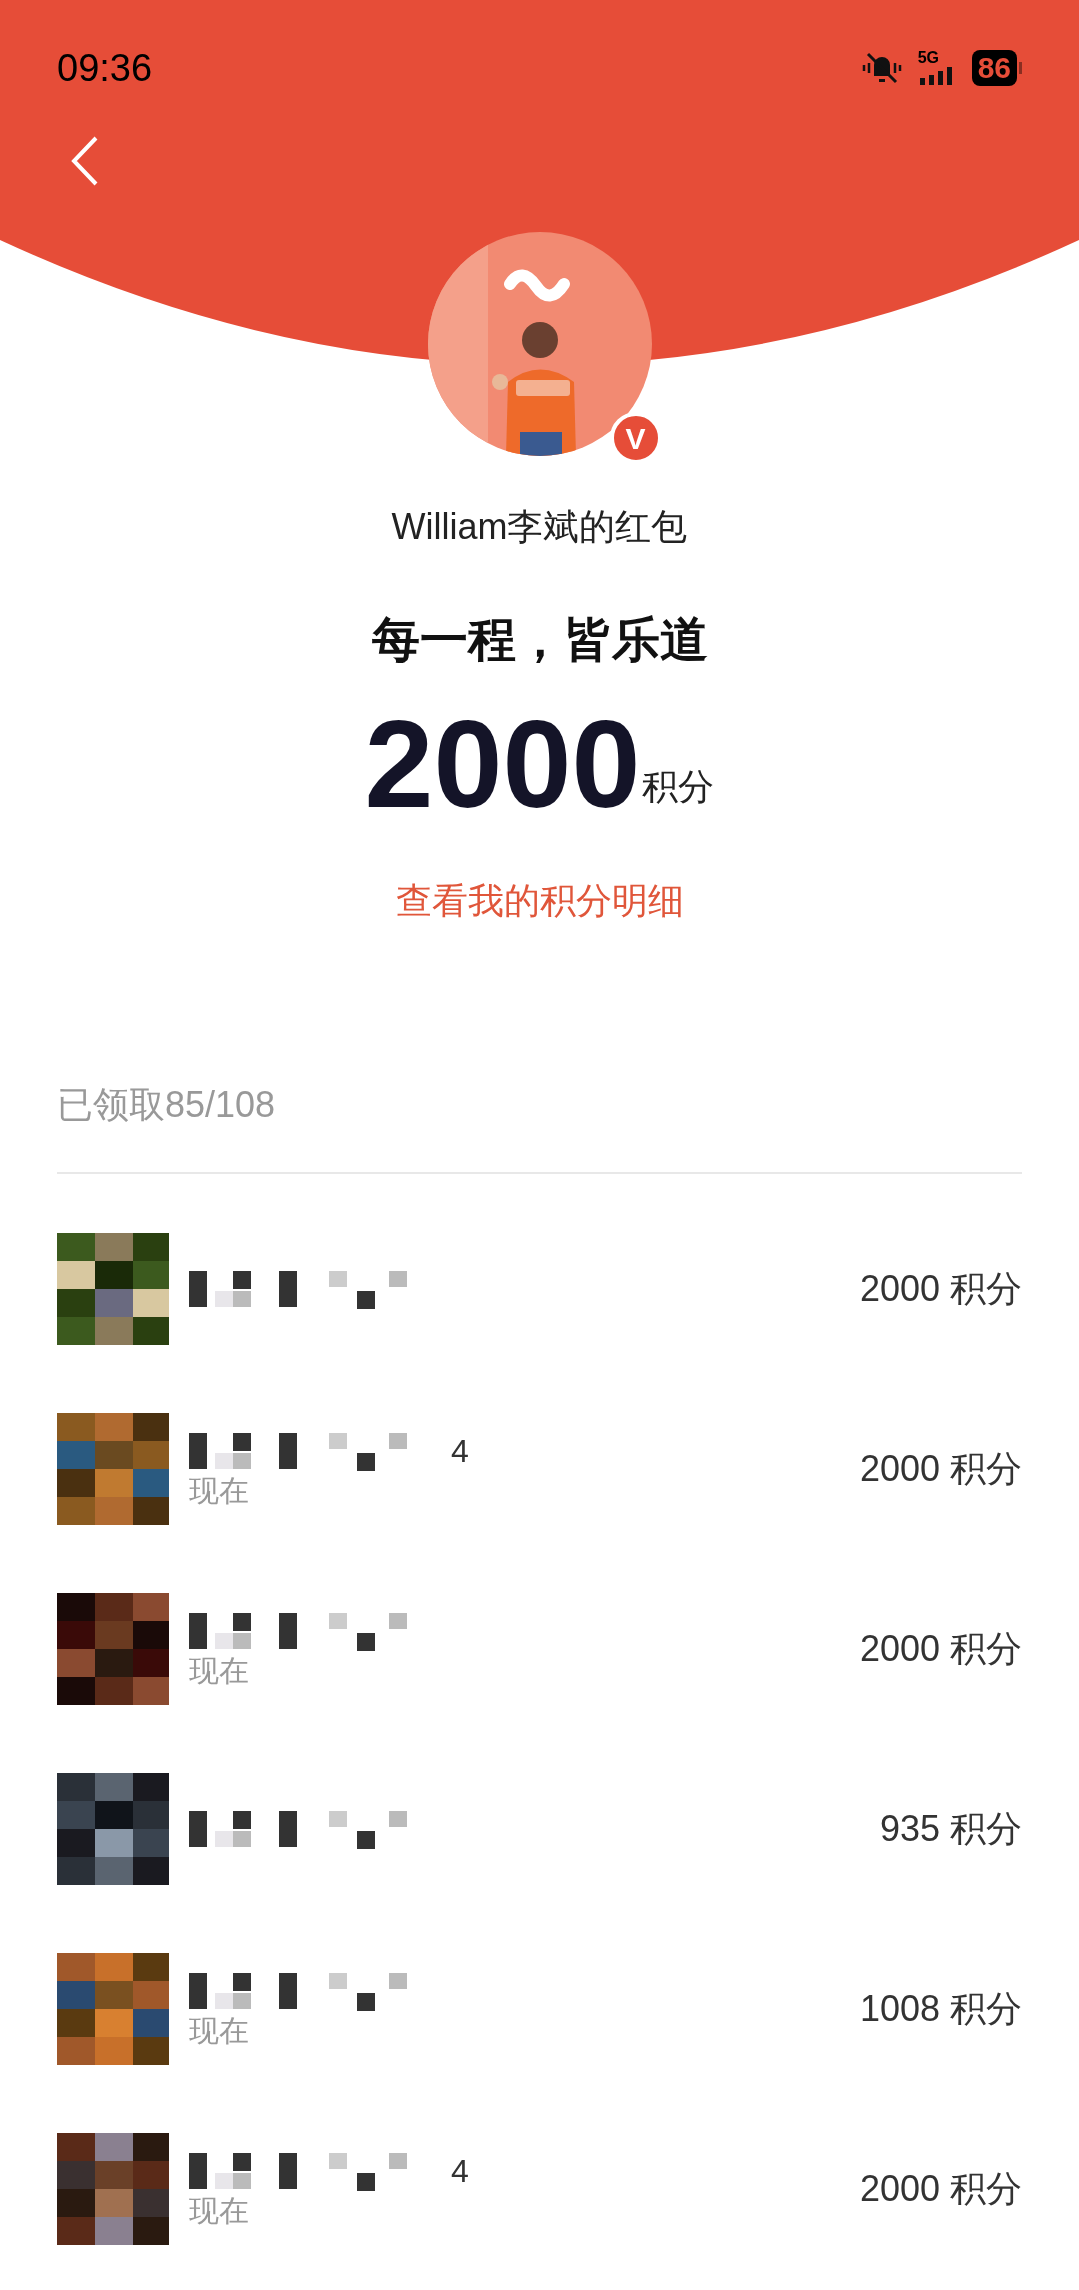 This screenshot has width=1079, height=2290. I want to click on points-unit: 积分, so click(678, 787).